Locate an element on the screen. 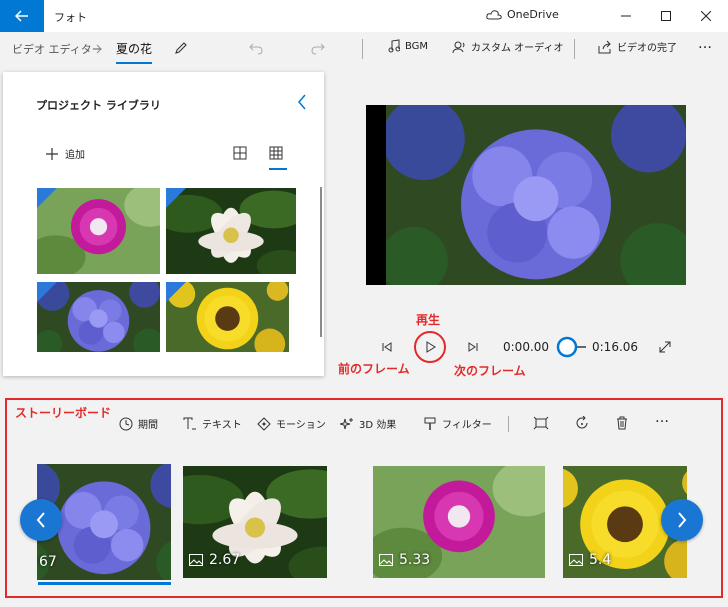 The height and width of the screenshot is (607, 728). add-media-button: 追加 is located at coordinates (65, 153).